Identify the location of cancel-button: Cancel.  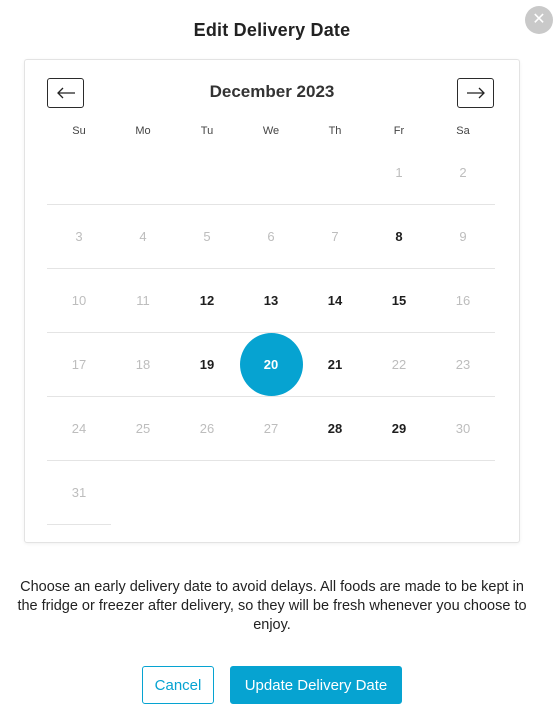
(178, 685).